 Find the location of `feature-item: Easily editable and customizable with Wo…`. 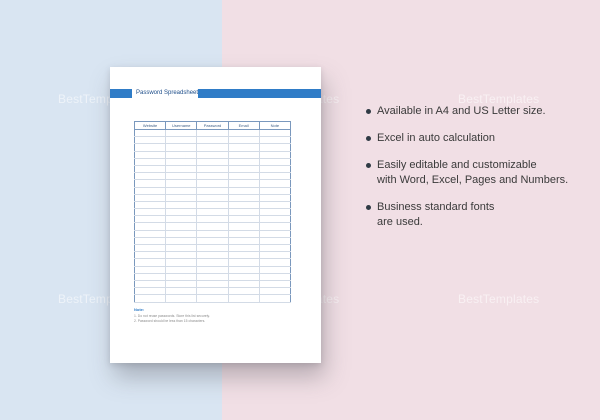

feature-item: Easily editable and customizable with Wo… is located at coordinates (481, 173).